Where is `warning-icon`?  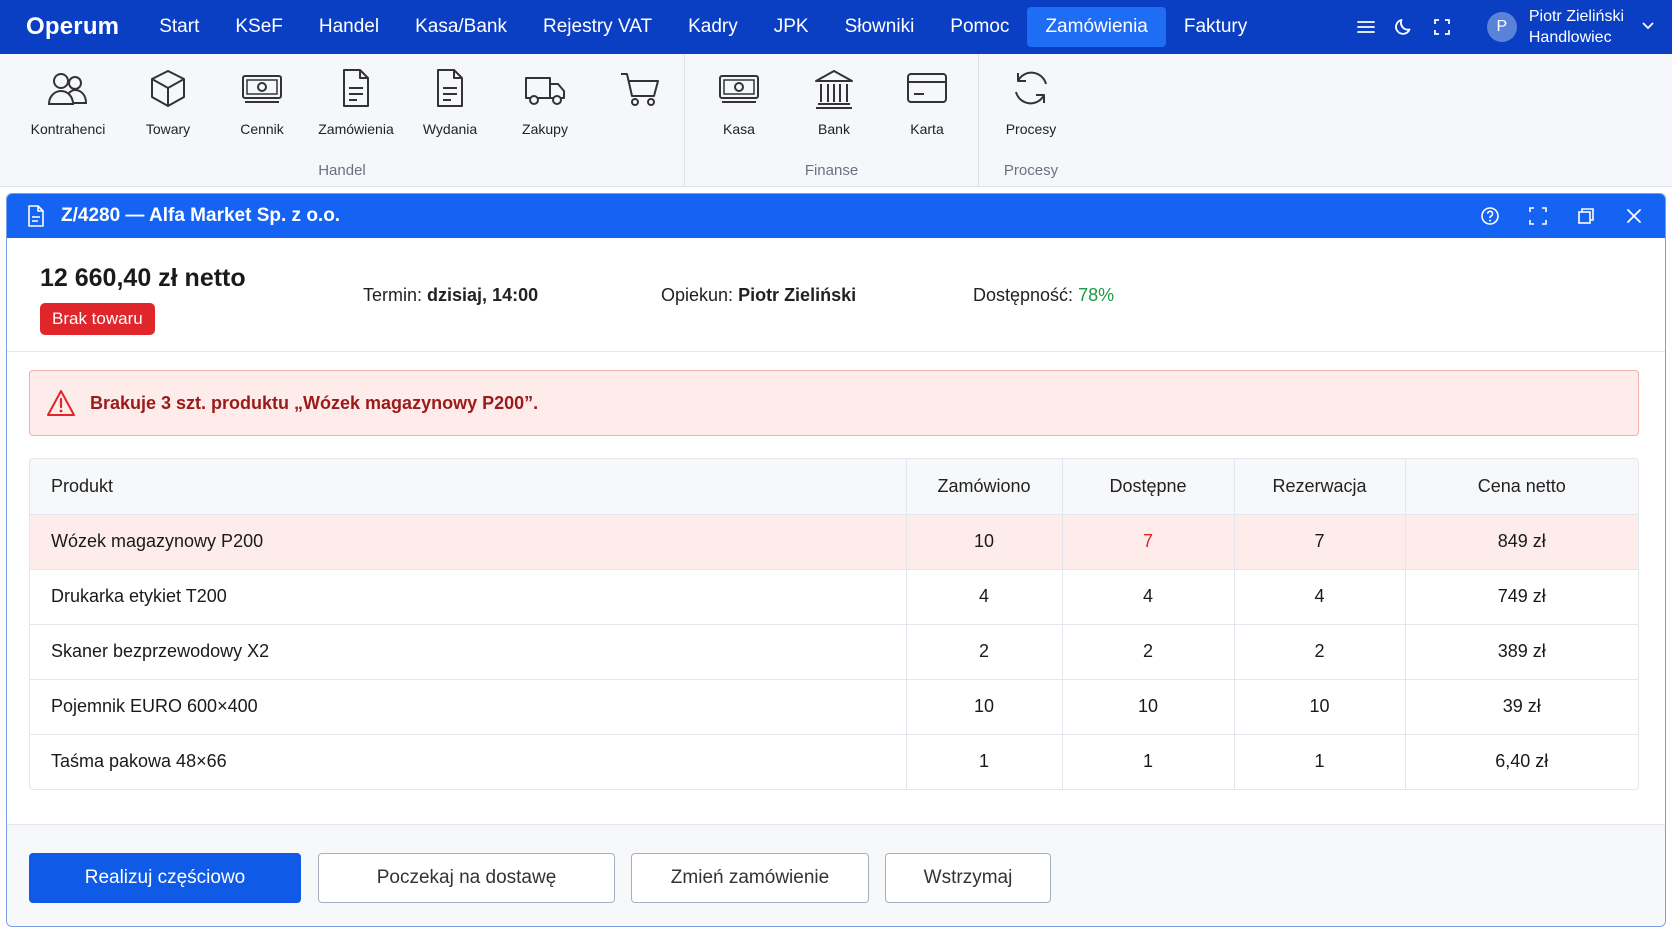 warning-icon is located at coordinates (61, 403).